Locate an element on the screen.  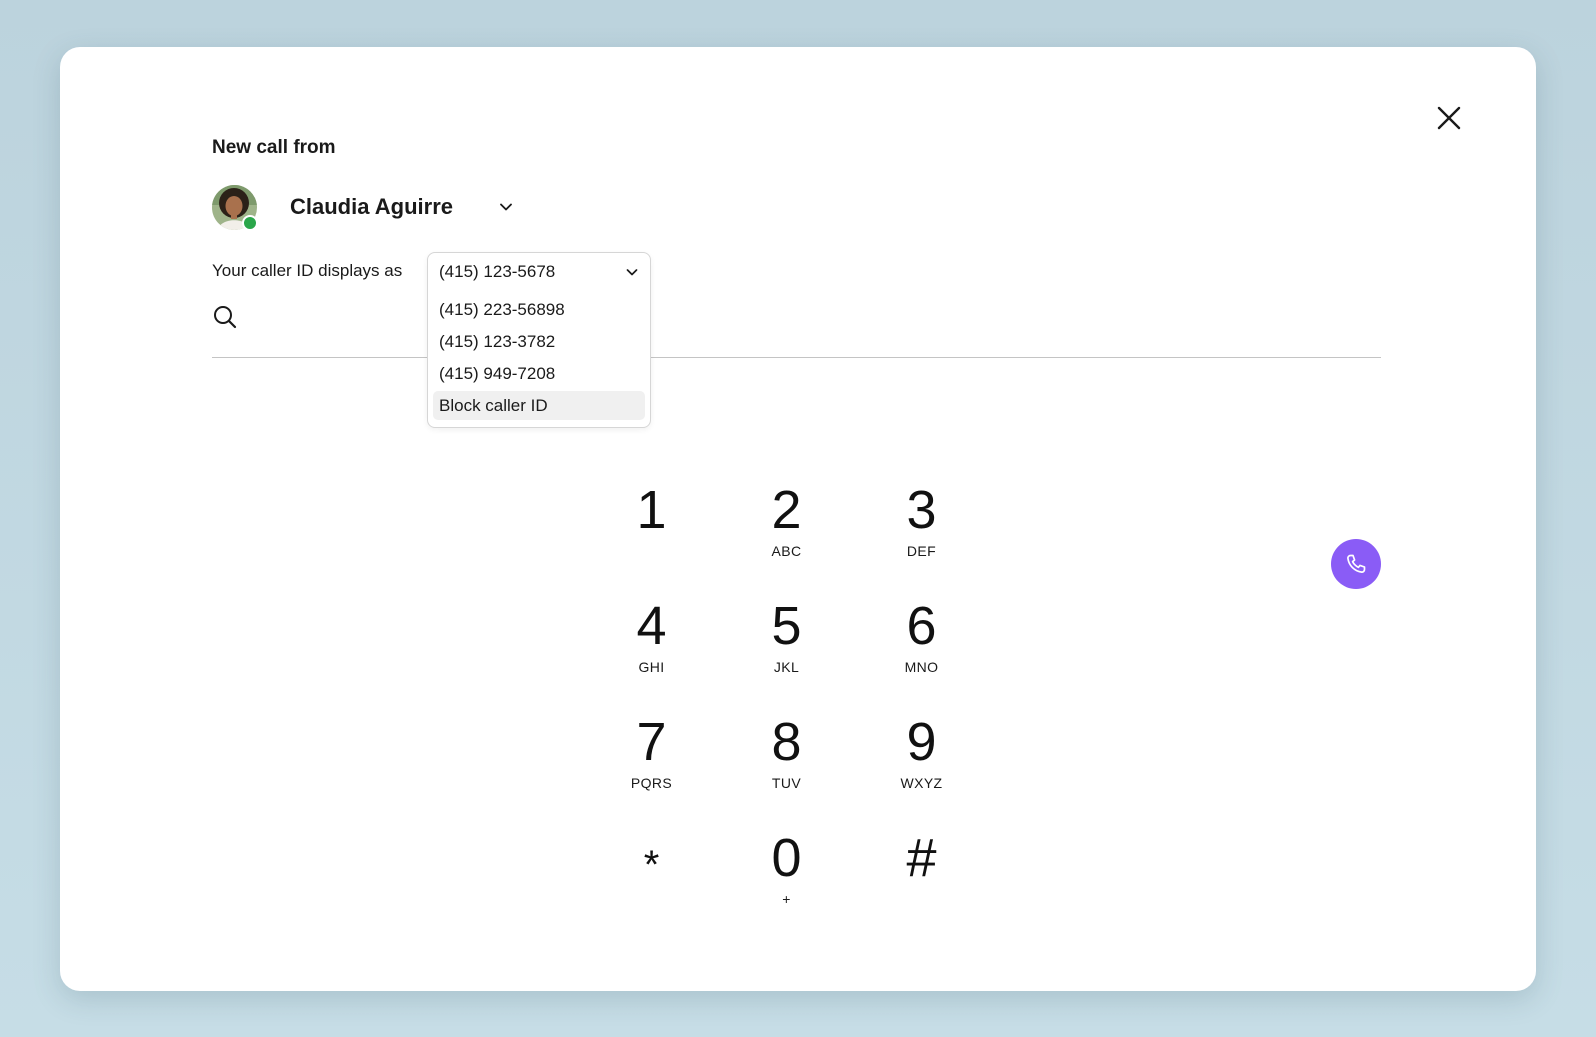
key-hash: # is located at coordinates (921, 889).